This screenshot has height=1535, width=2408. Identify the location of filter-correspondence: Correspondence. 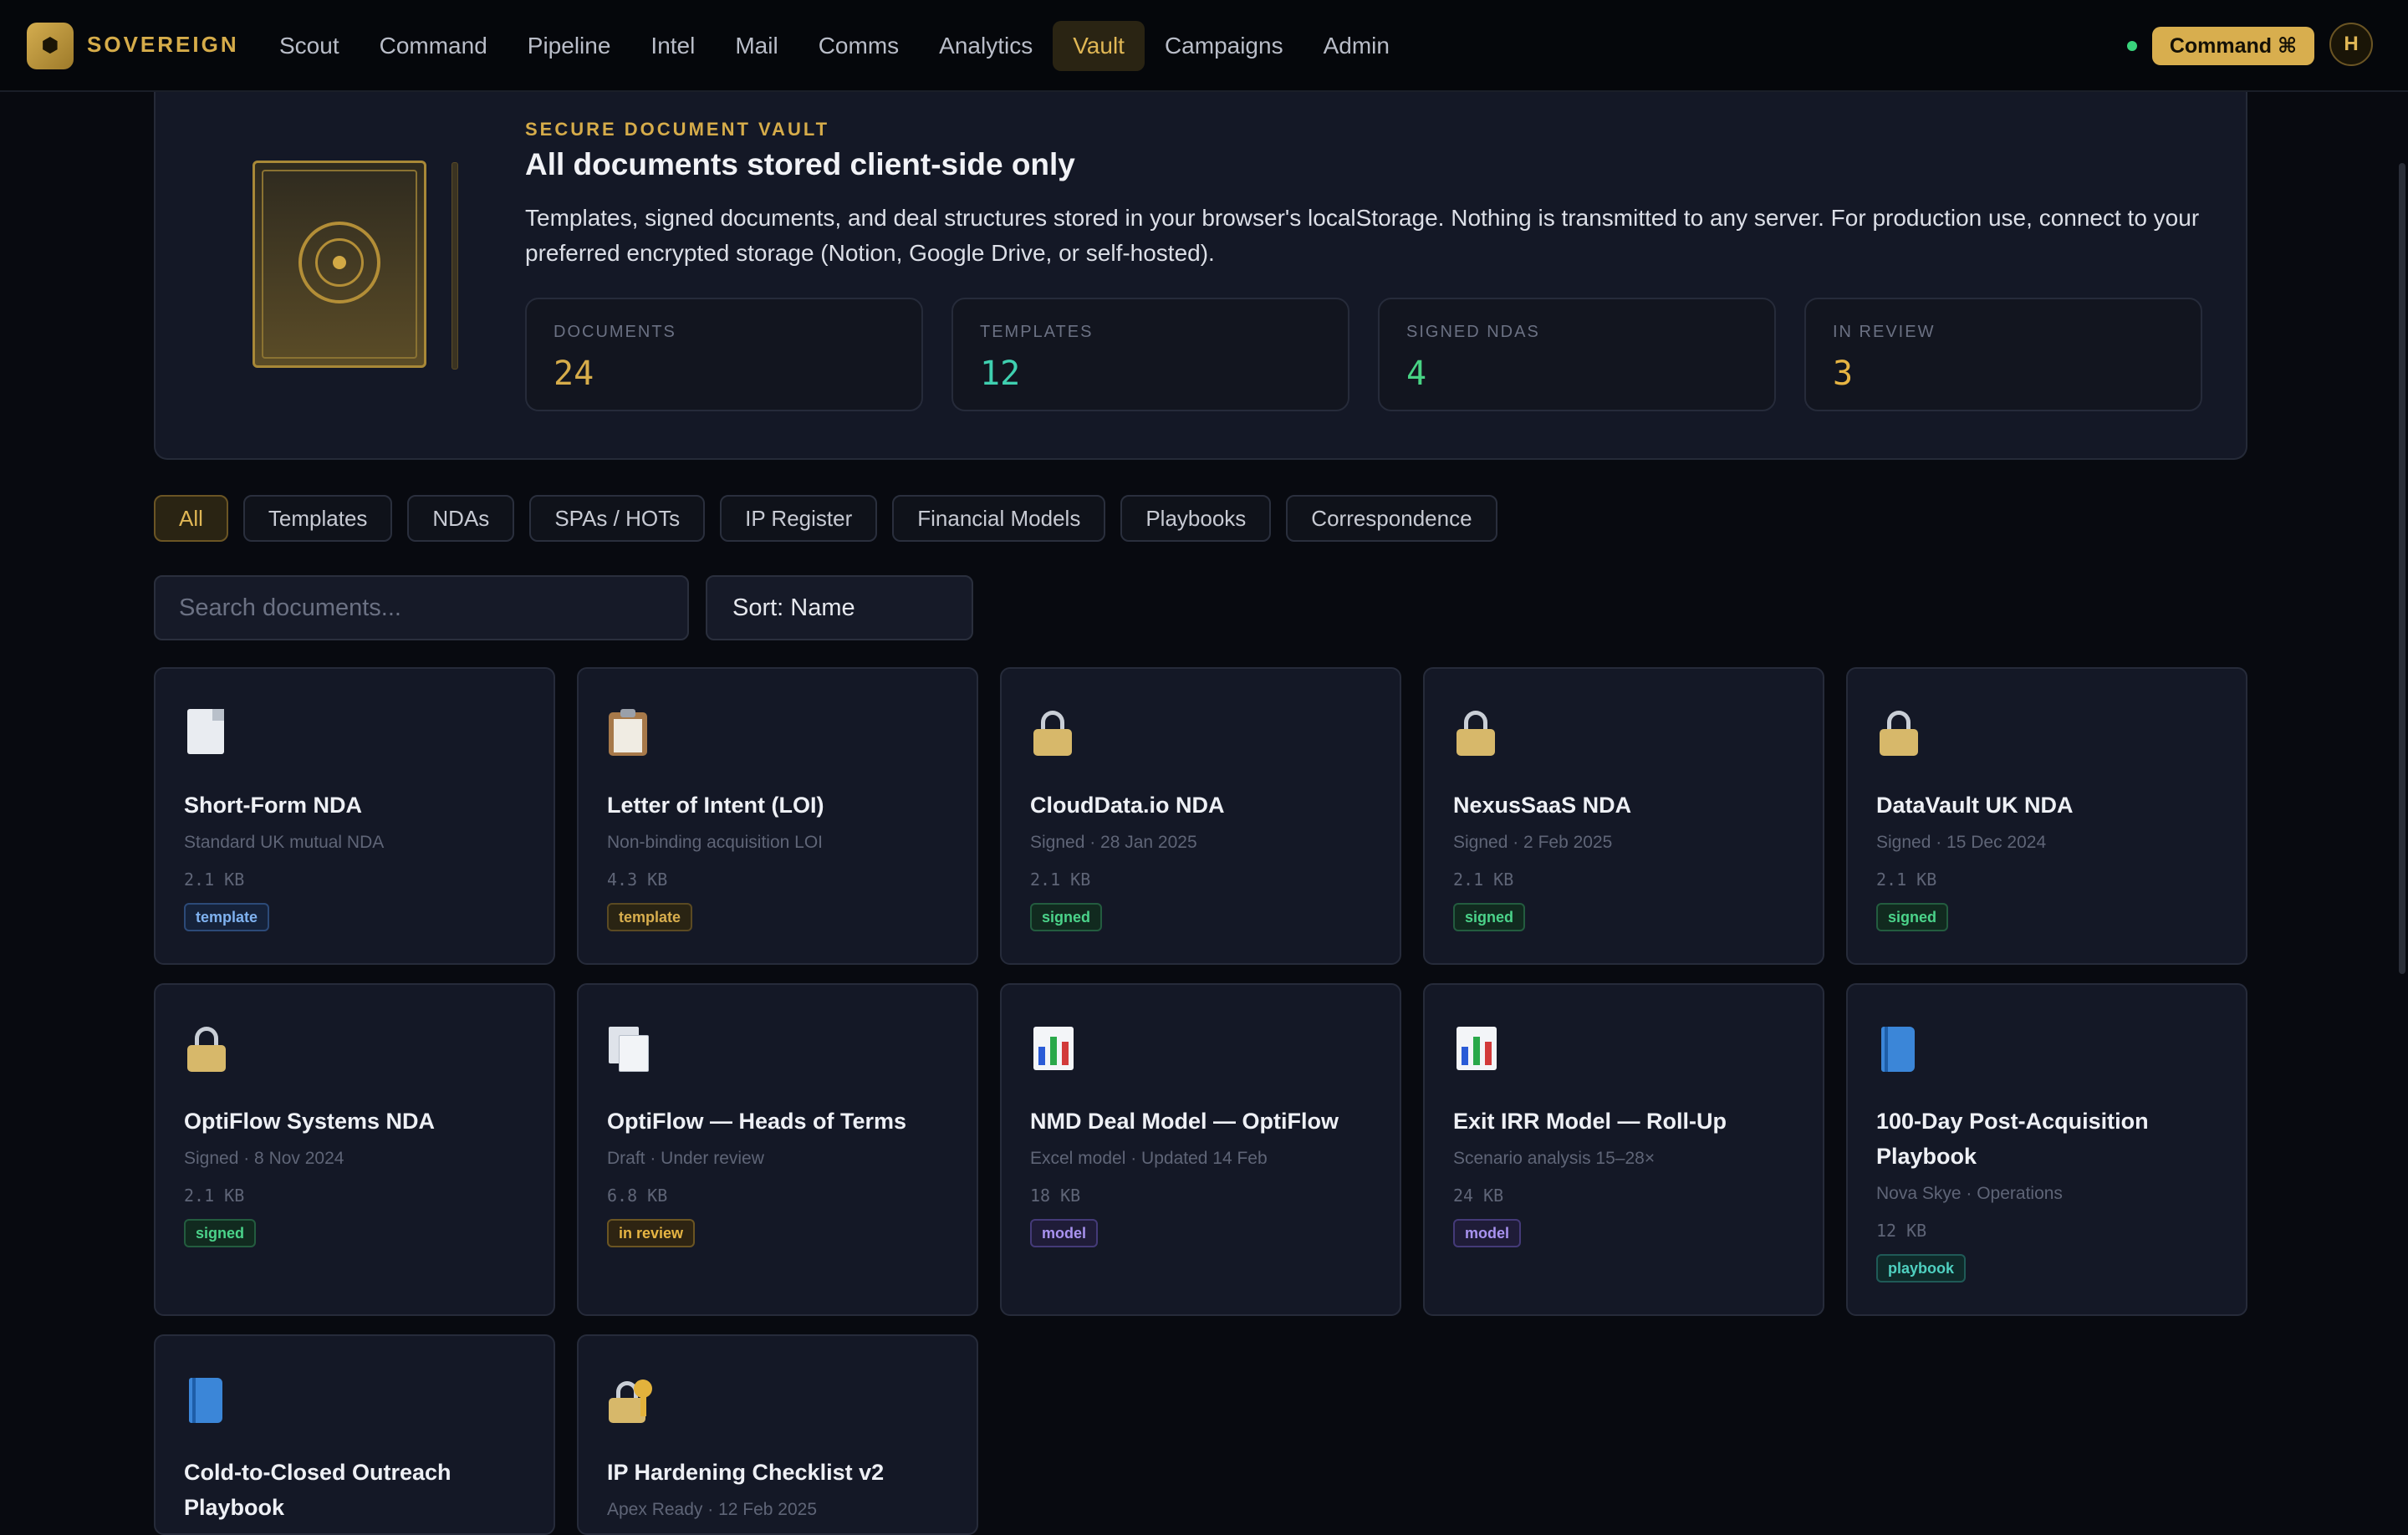
(1392, 518).